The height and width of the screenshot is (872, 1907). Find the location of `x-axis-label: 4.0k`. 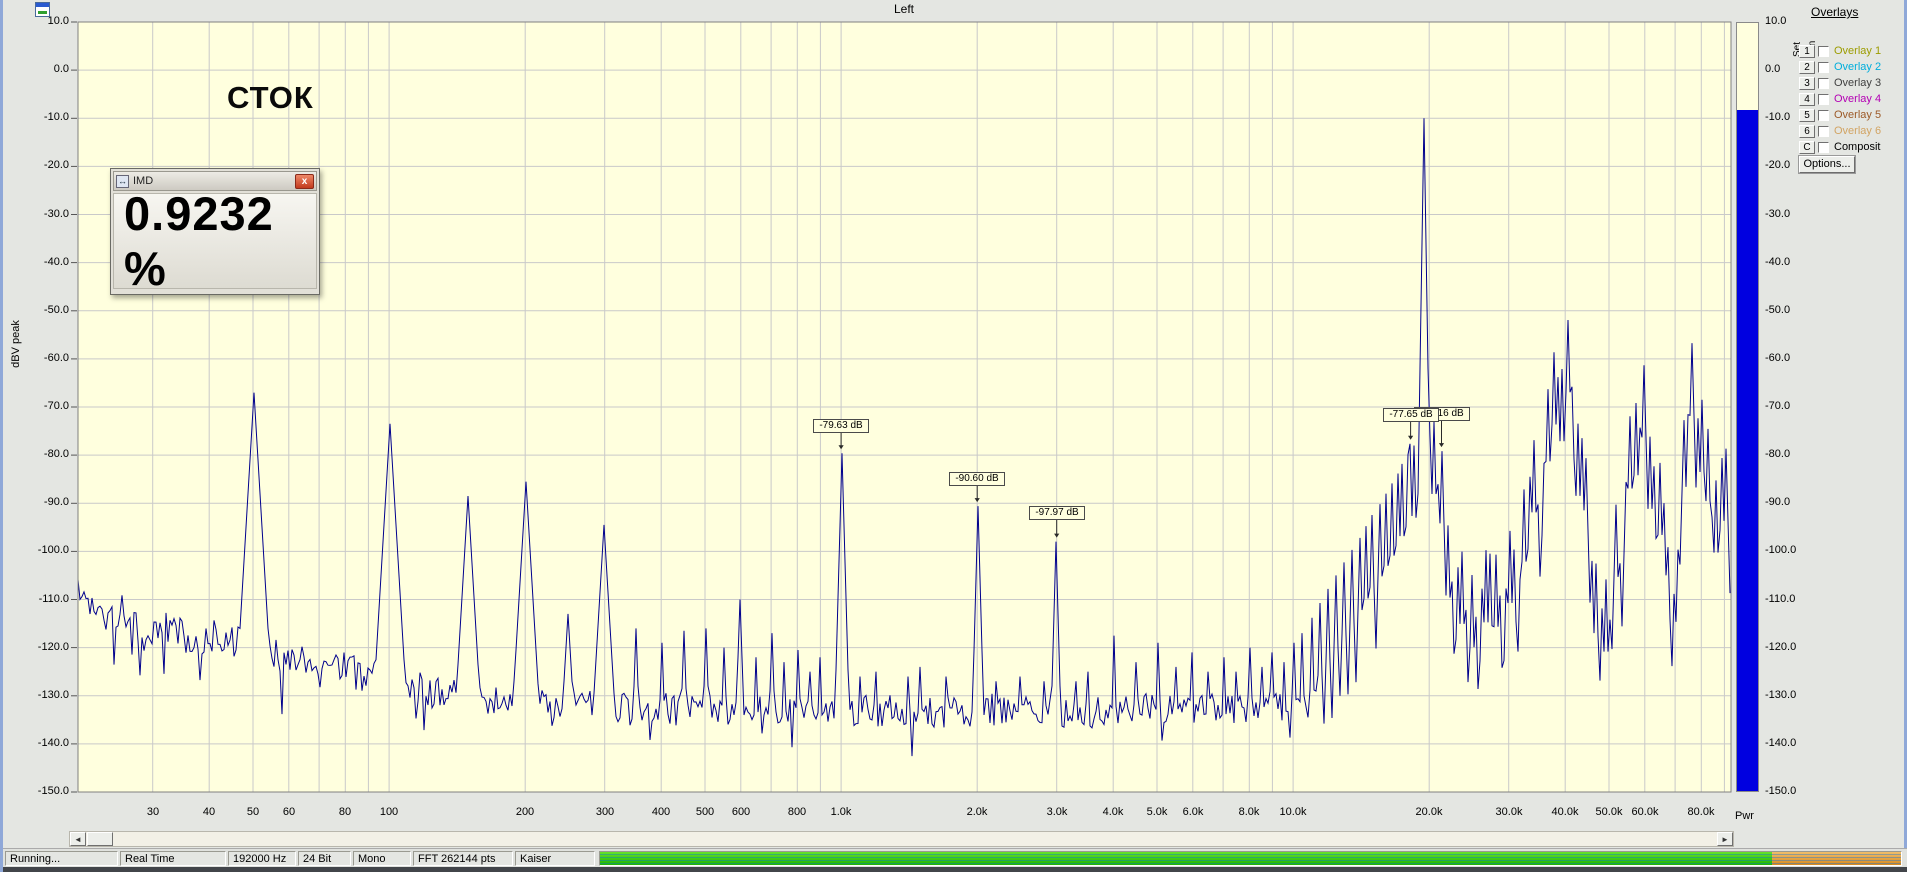

x-axis-label: 4.0k is located at coordinates (1113, 812).